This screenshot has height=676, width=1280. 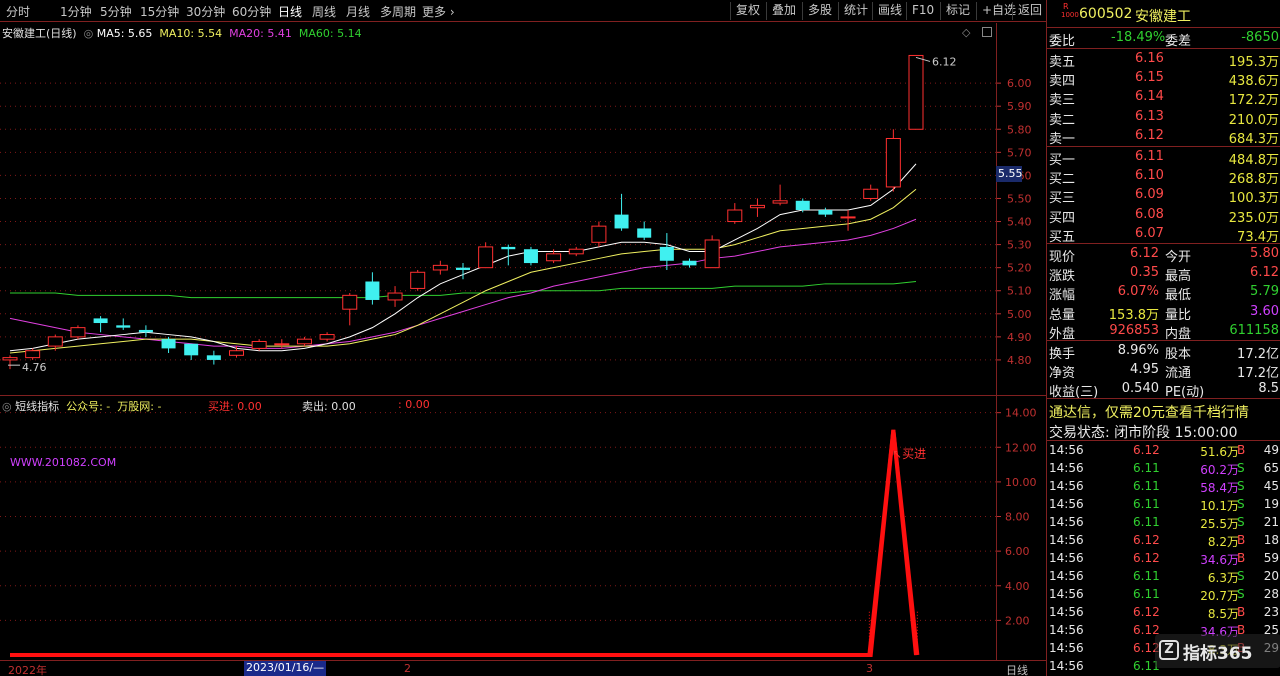 I want to click on bid-label: 买五, so click(x=1062, y=237).